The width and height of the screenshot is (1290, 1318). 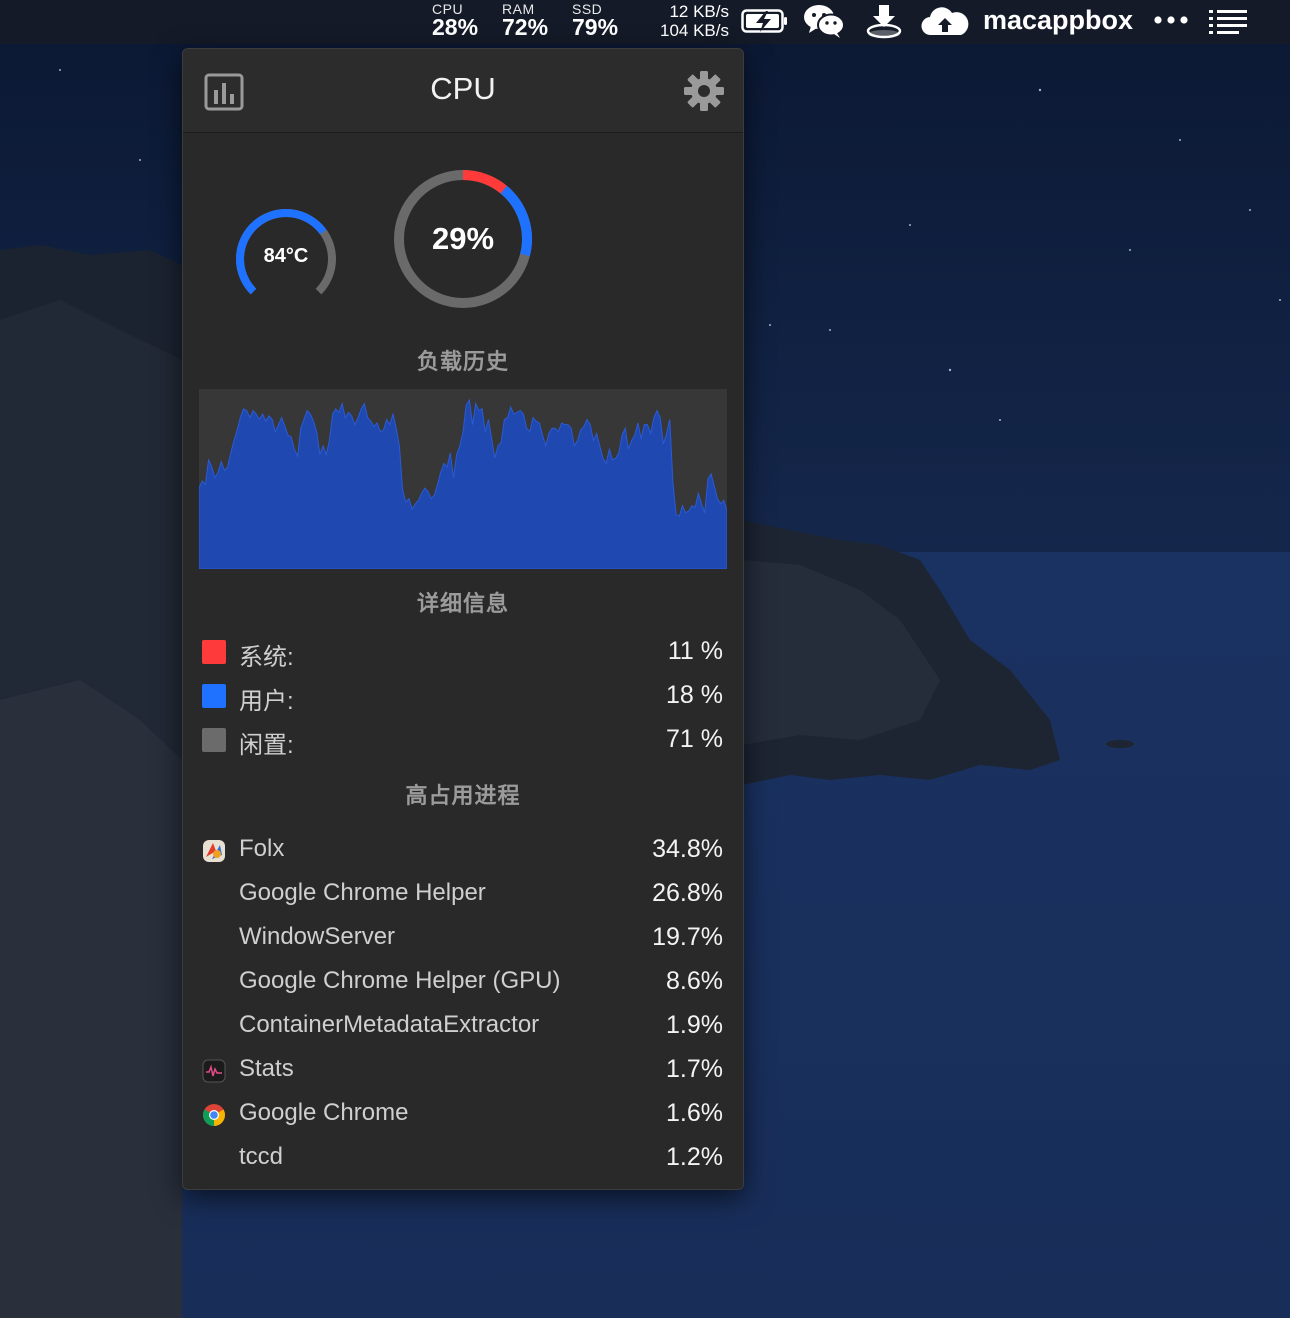 I want to click on detail-label: 系统:, so click(x=266, y=657).